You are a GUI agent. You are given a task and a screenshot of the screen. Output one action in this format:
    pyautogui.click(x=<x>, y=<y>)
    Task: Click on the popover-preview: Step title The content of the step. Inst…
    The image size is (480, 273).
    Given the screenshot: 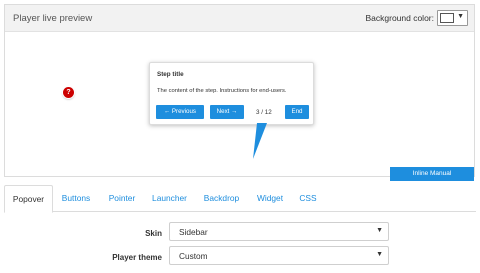 What is the action you would take?
    pyautogui.click(x=231, y=93)
    